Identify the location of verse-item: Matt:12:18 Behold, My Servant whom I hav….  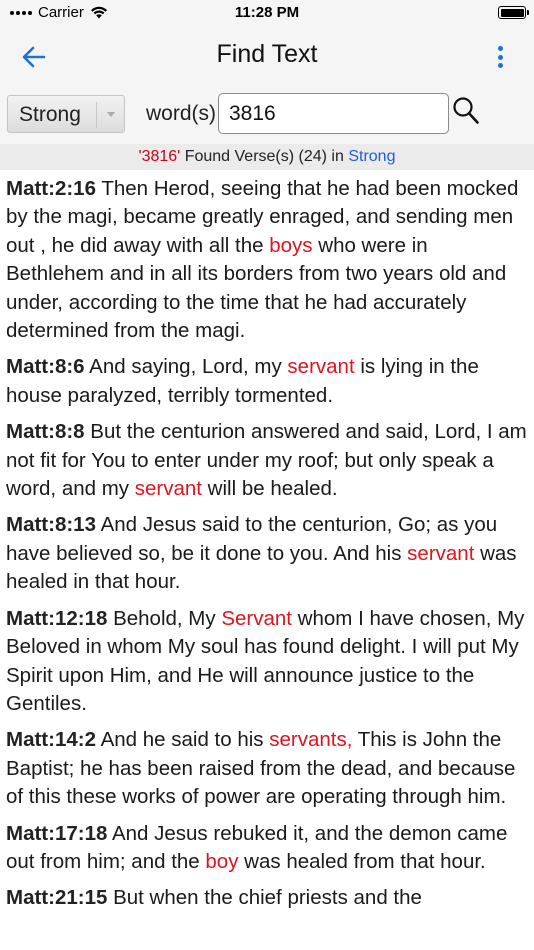
(267, 663).